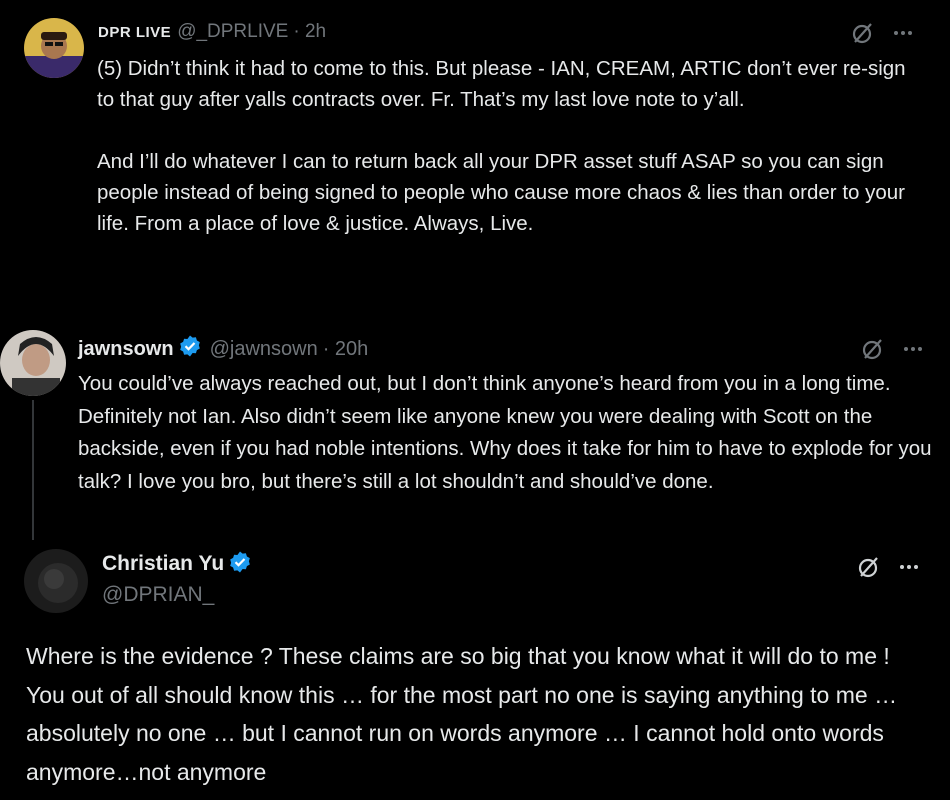  I want to click on author-handle: @DPRIAN_, so click(158, 595).